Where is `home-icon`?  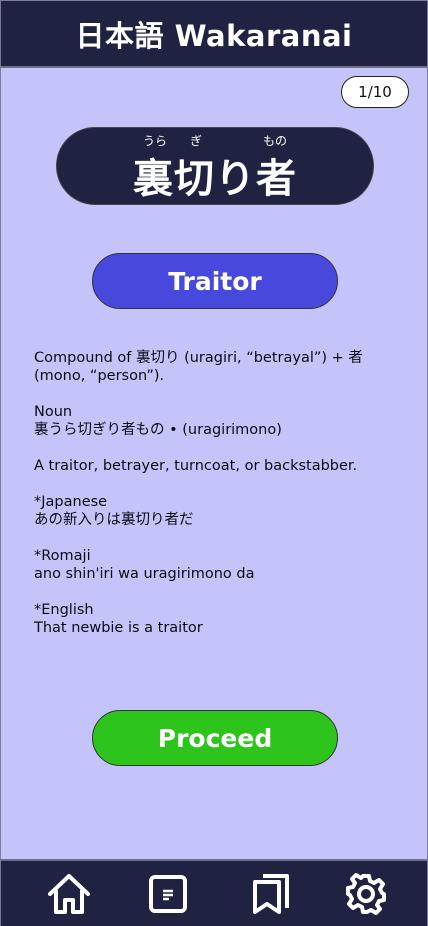 home-icon is located at coordinates (69, 894).